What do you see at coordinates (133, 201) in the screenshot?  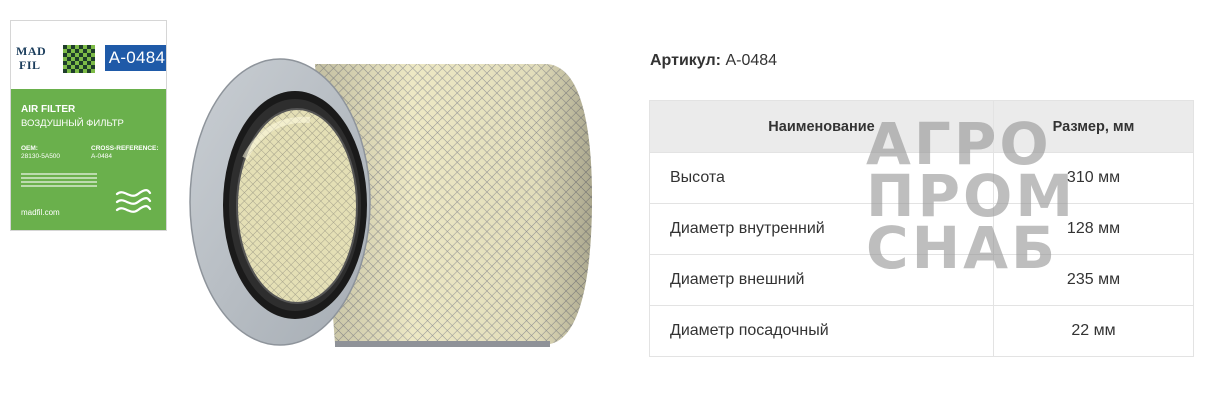 I see `wave-logo-icon` at bounding box center [133, 201].